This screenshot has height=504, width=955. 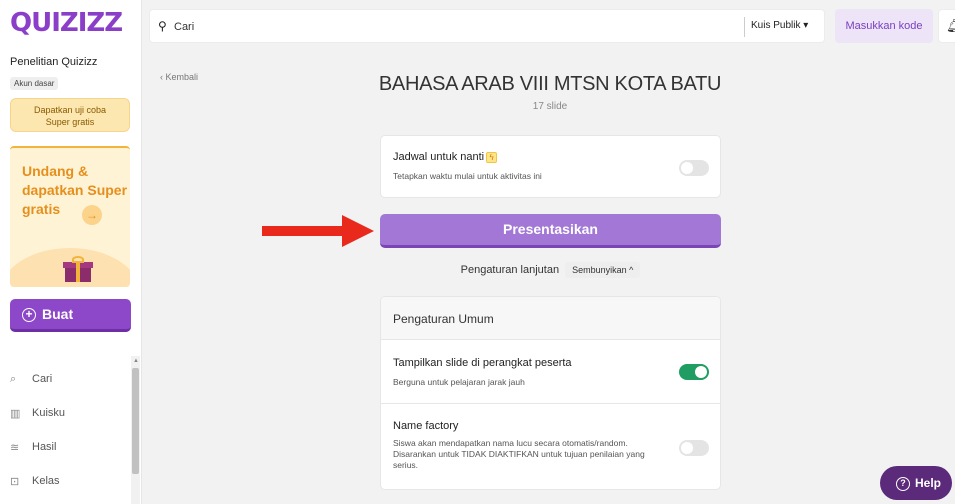 What do you see at coordinates (70, 413) in the screenshot?
I see `sidebar-item-kuisku: ▥ Kuisku` at bounding box center [70, 413].